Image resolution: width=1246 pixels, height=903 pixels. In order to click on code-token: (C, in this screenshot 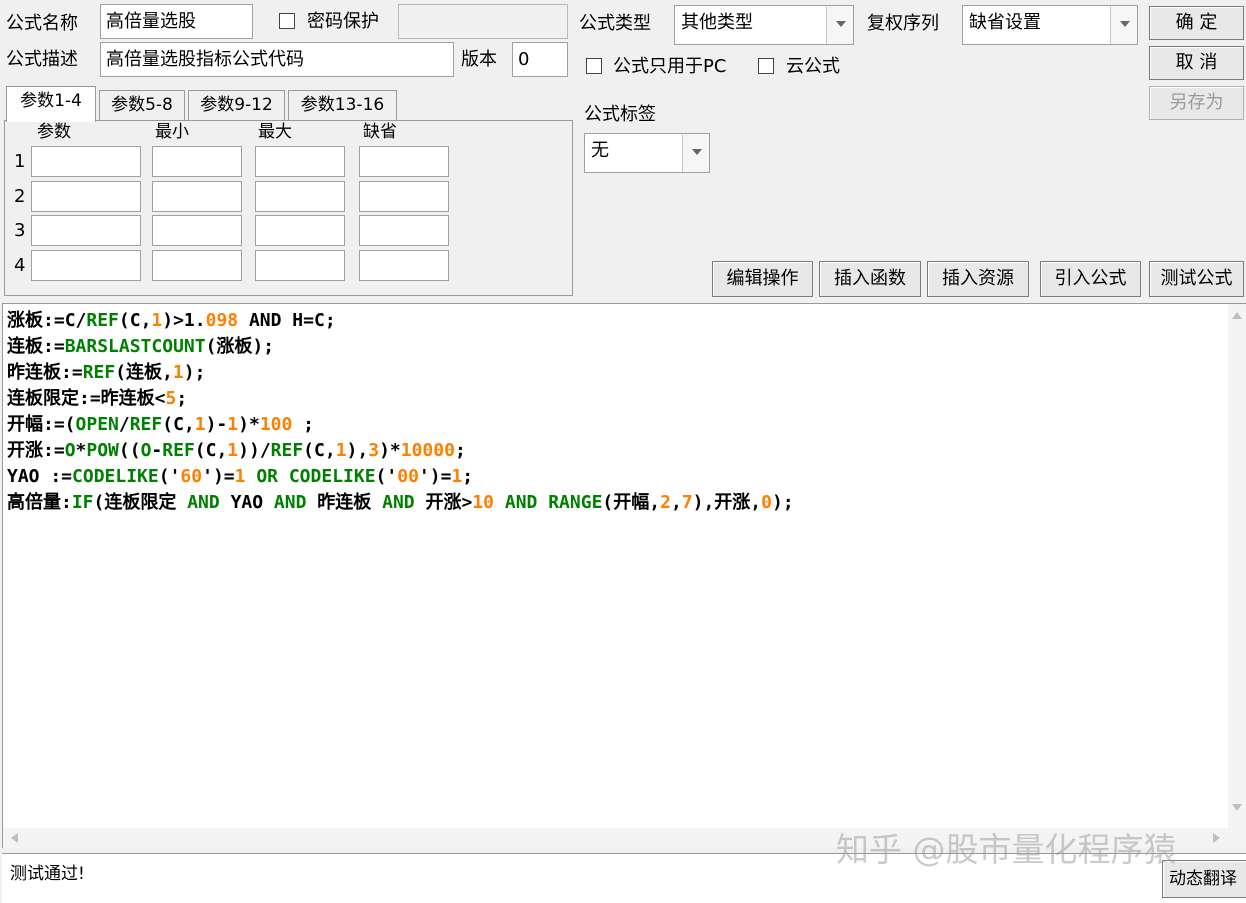, I will do `click(211, 450)`.